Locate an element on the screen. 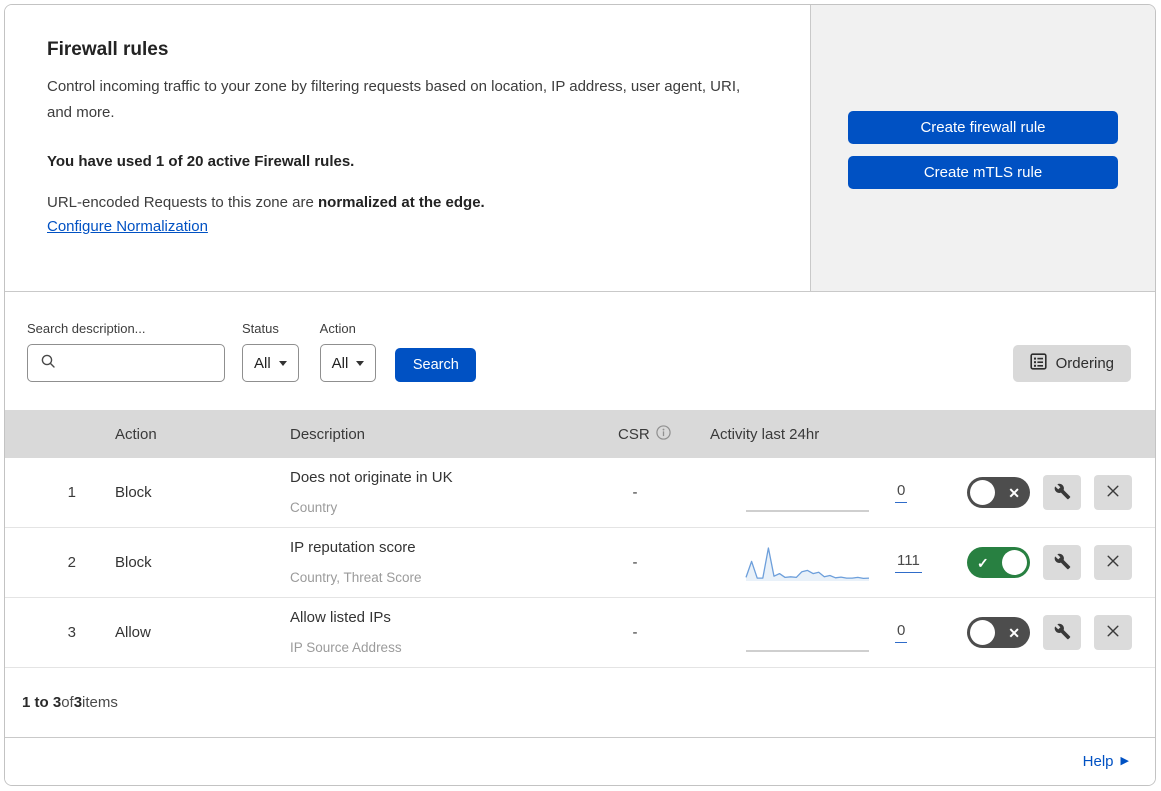 The height and width of the screenshot is (791, 1161). configure-normalization-link: Configure Normalization is located at coordinates (127, 226).